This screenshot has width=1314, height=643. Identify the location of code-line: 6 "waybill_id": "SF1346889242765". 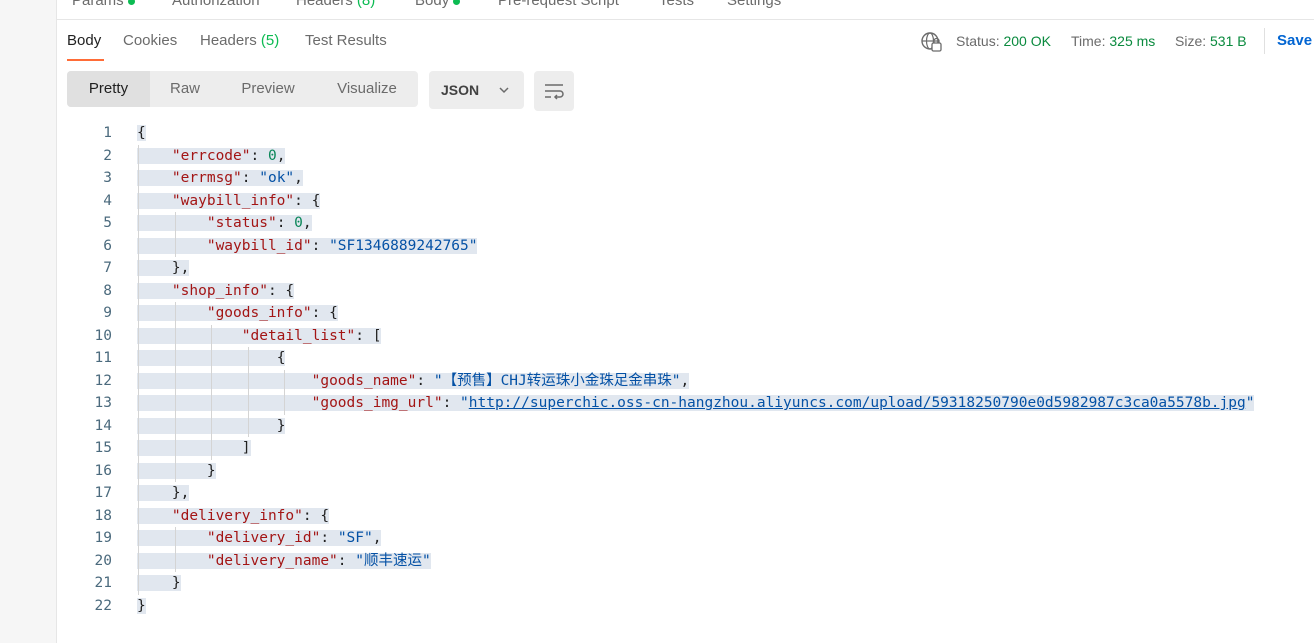
(685, 246).